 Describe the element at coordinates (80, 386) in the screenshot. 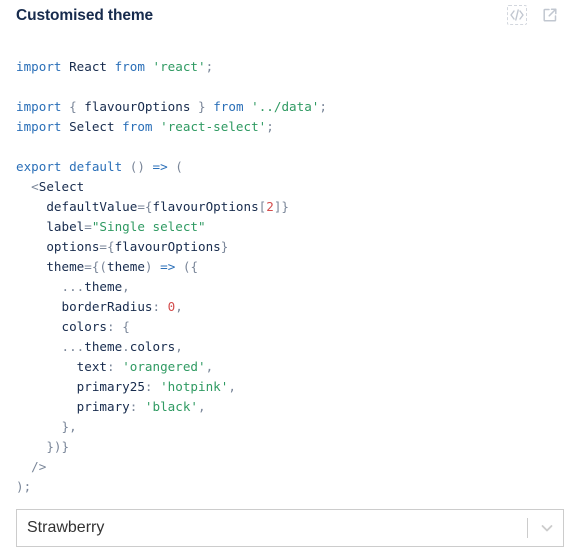

I see `code-token: primary25` at that location.